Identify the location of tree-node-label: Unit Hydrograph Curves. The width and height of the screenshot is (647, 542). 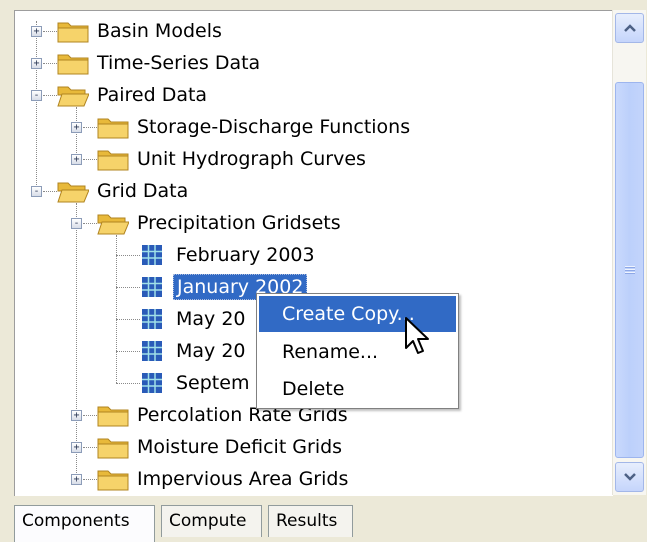
(251, 159).